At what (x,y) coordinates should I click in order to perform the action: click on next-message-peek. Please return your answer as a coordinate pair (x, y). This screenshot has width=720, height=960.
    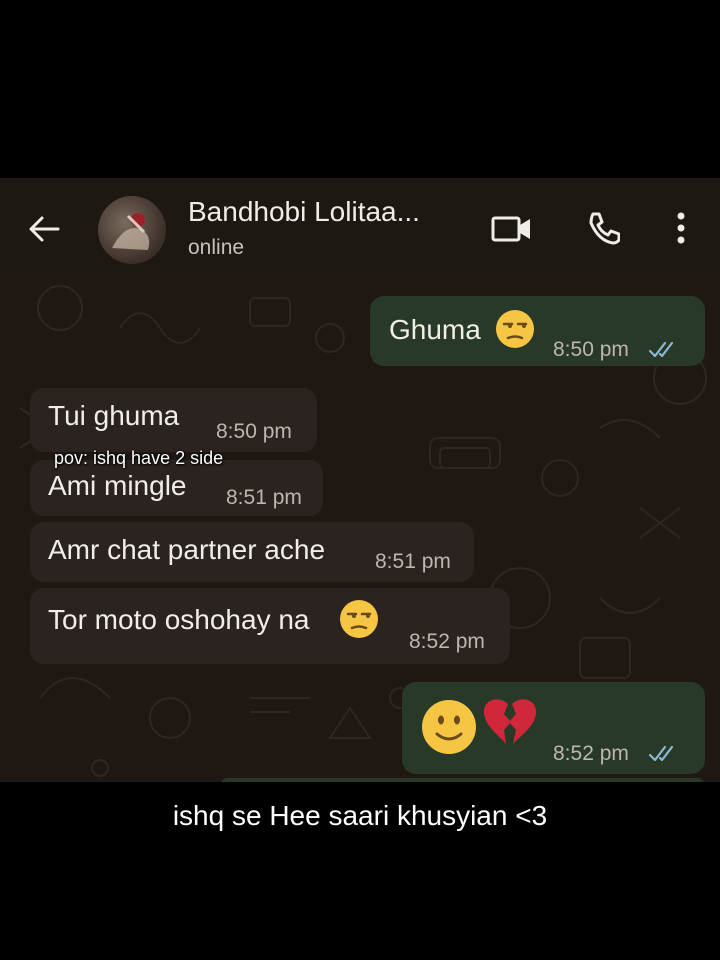
    Looking at the image, I should click on (462, 780).